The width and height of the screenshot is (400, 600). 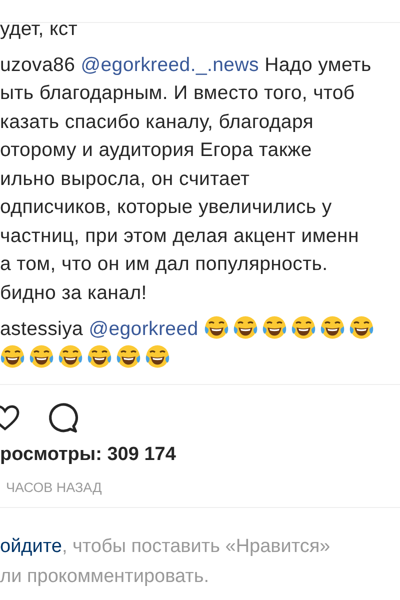 I want to click on comment-text: удет, кст, so click(x=39, y=29).